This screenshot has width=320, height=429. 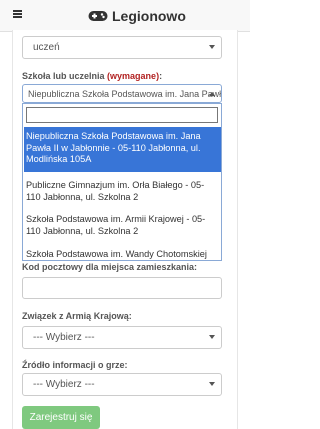 I want to click on postal-code-input, so click(x=122, y=288).